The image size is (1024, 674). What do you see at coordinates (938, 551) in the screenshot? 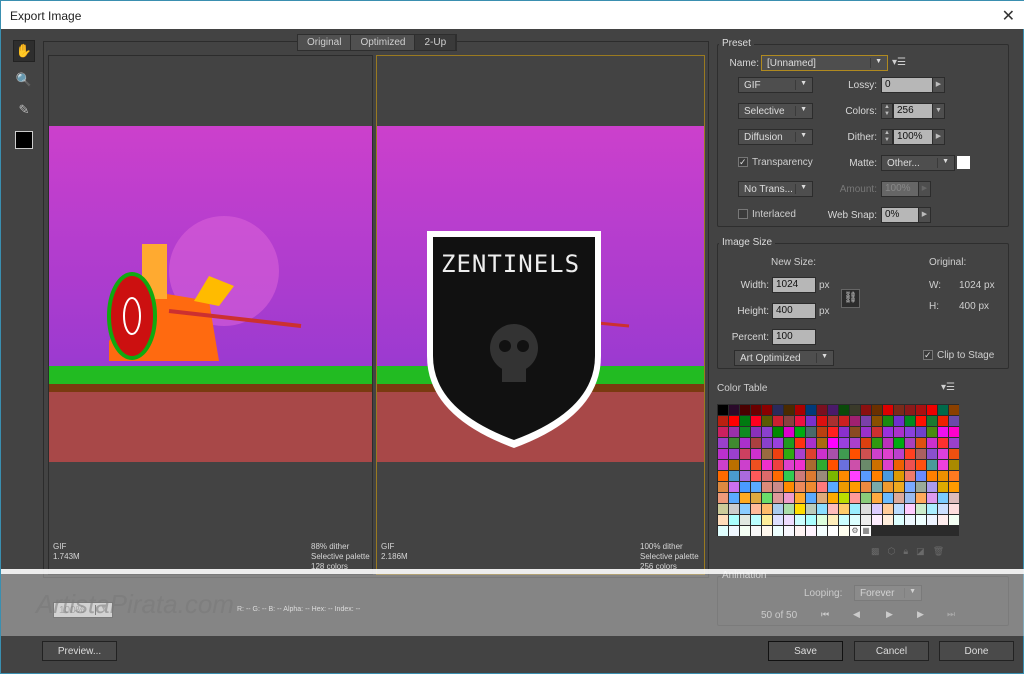
I see `trash-icon: 🗑︎` at bounding box center [938, 551].